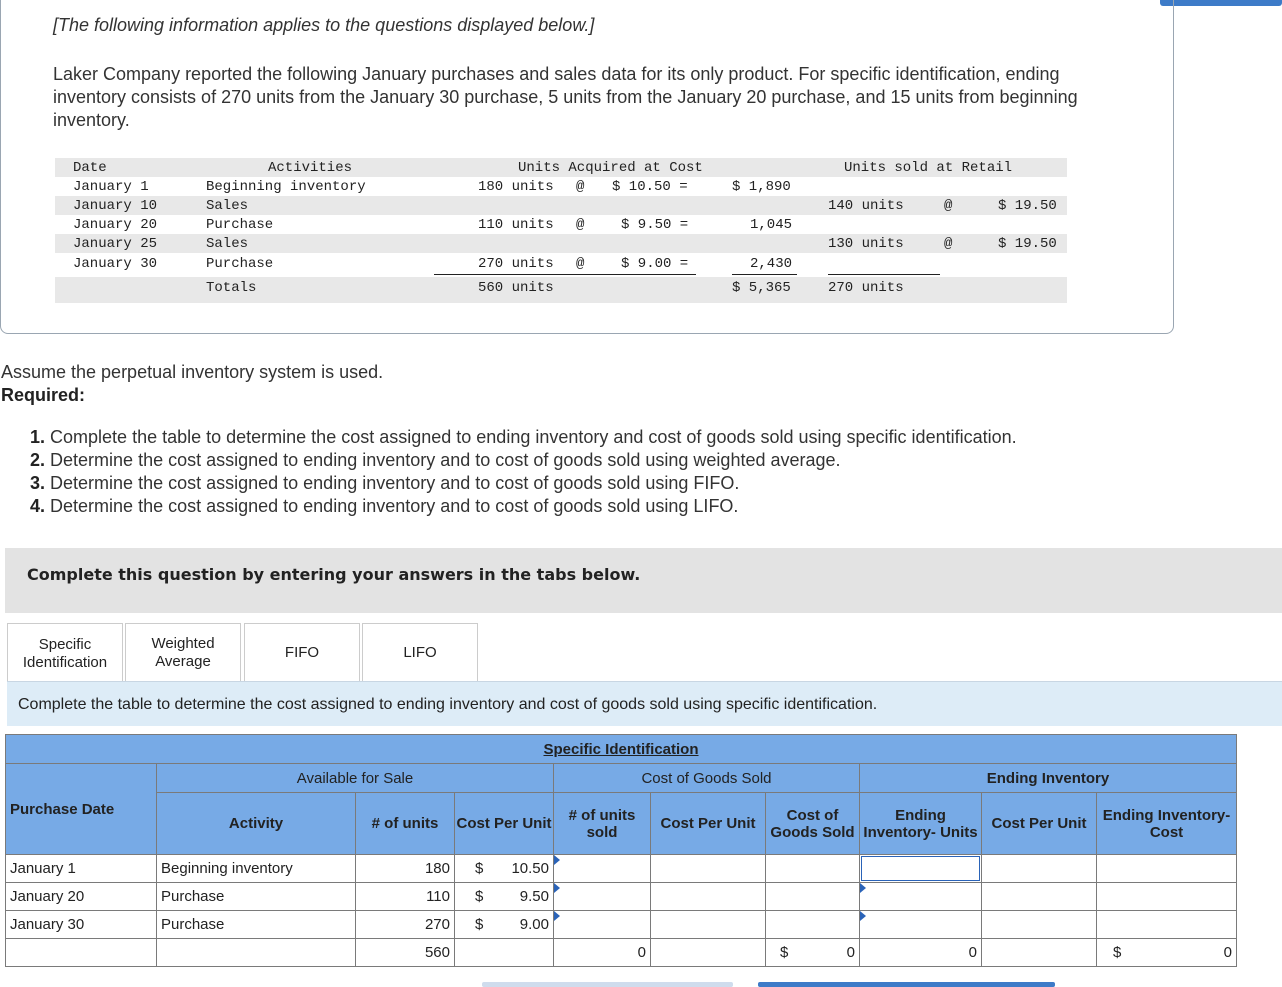 This screenshot has width=1282, height=987. Describe the element at coordinates (761, 288) in the screenshot. I see `totals-amount: $ 5,365` at that location.